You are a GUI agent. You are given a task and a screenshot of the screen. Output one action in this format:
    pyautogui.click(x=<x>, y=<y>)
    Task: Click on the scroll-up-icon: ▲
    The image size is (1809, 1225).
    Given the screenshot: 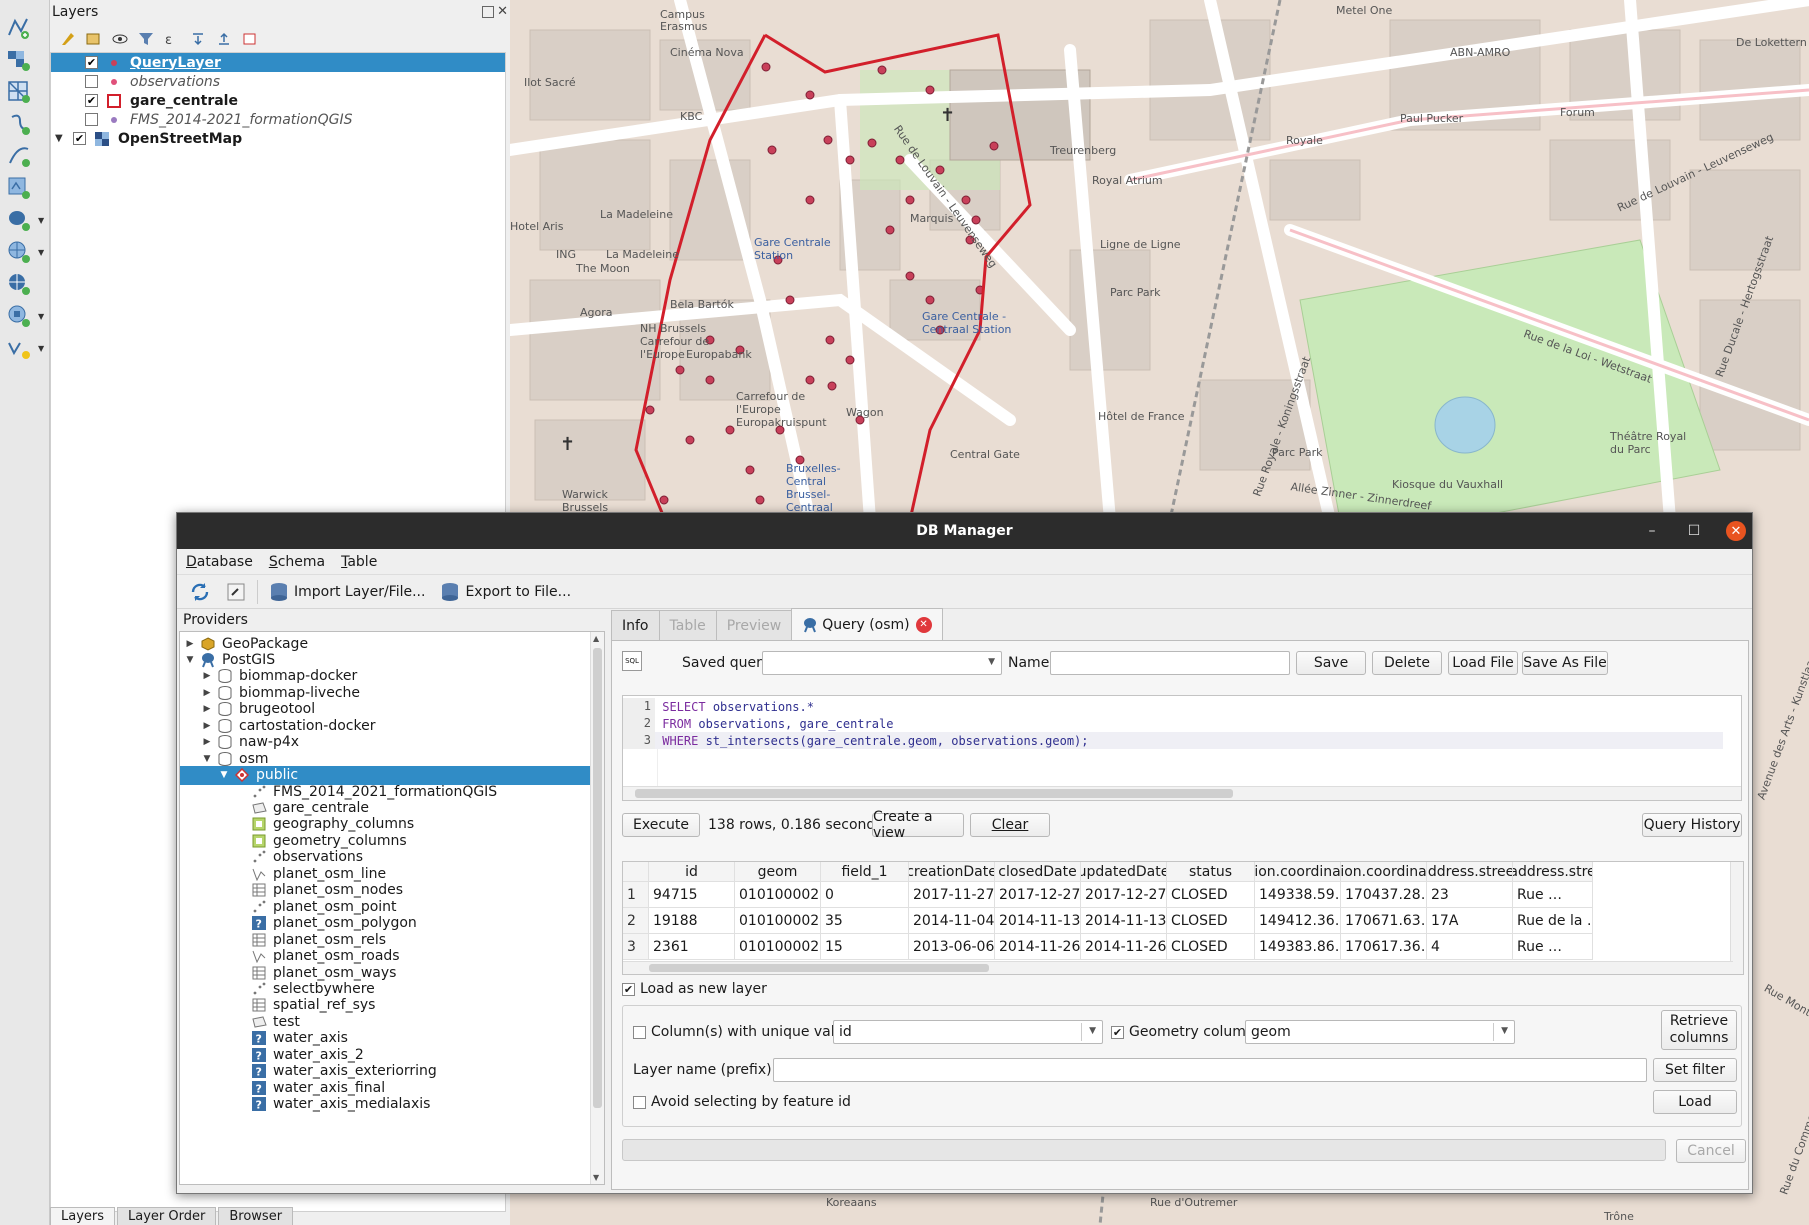 What is the action you would take?
    pyautogui.click(x=596, y=638)
    